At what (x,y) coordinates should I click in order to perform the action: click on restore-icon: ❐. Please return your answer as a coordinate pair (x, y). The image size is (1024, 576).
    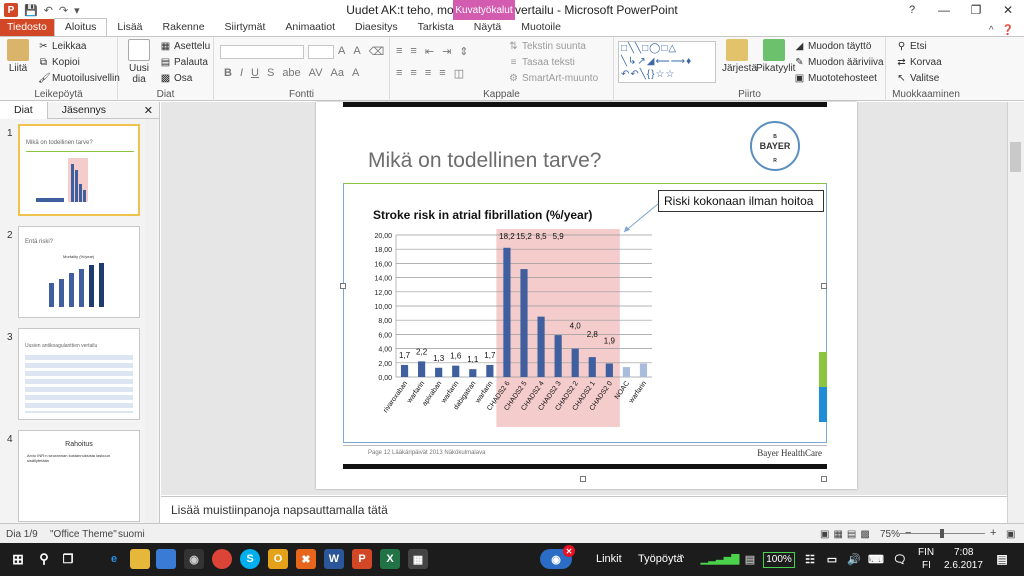
    Looking at the image, I should click on (976, 10).